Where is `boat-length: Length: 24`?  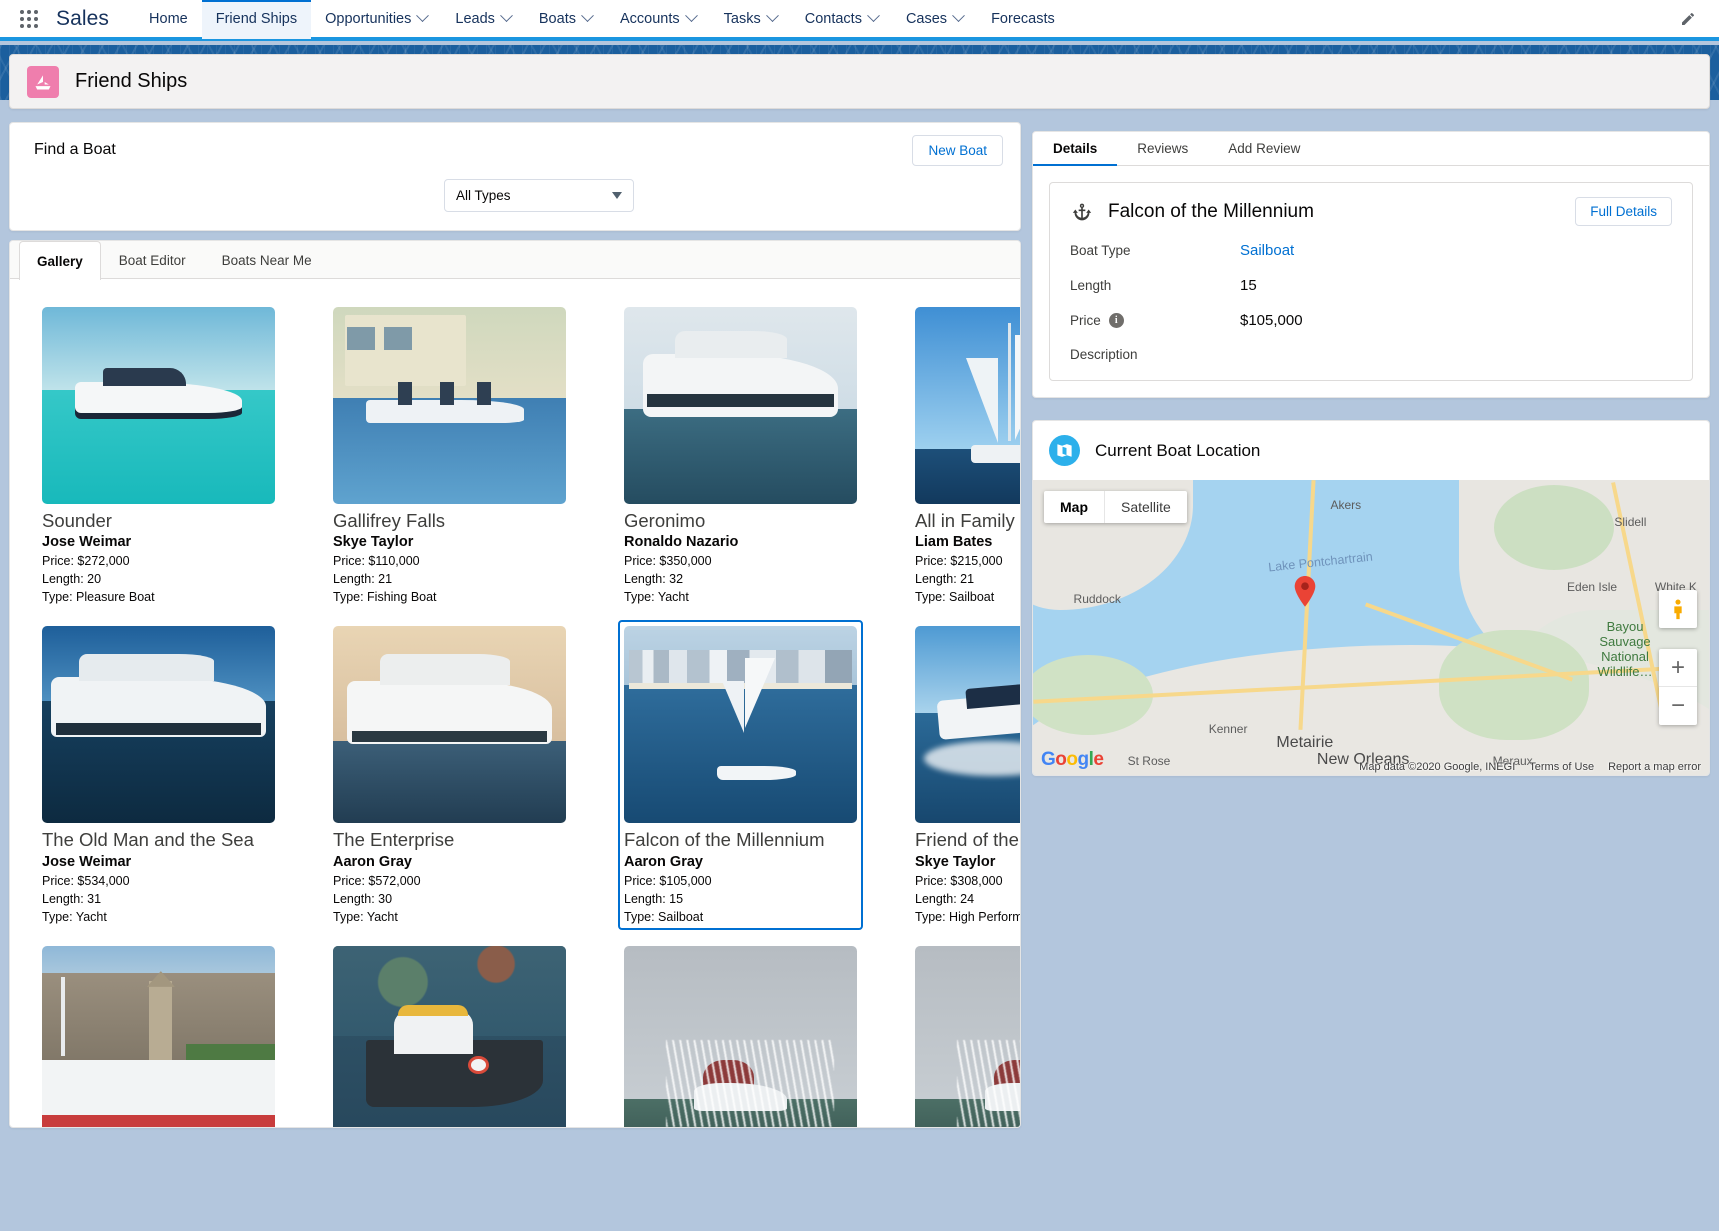
boat-length: Length: 24 is located at coordinates (945, 898).